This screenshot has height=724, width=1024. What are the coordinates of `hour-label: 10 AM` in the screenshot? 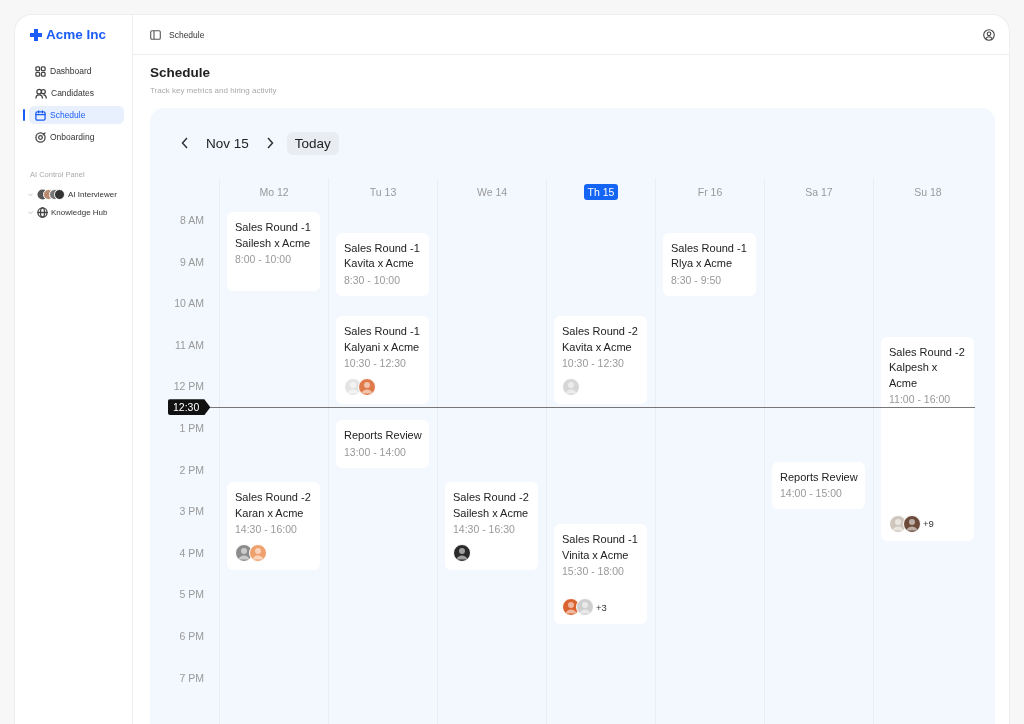 It's located at (189, 303).